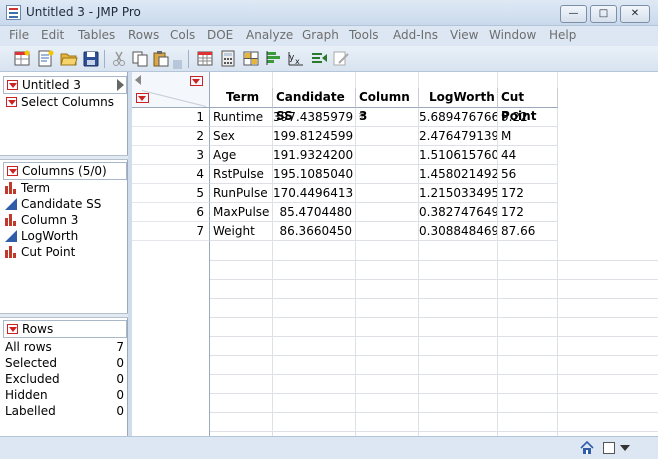 This screenshot has width=658, height=459. What do you see at coordinates (65, 204) in the screenshot?
I see `column-item-candidate-ss: Candidate SS` at bounding box center [65, 204].